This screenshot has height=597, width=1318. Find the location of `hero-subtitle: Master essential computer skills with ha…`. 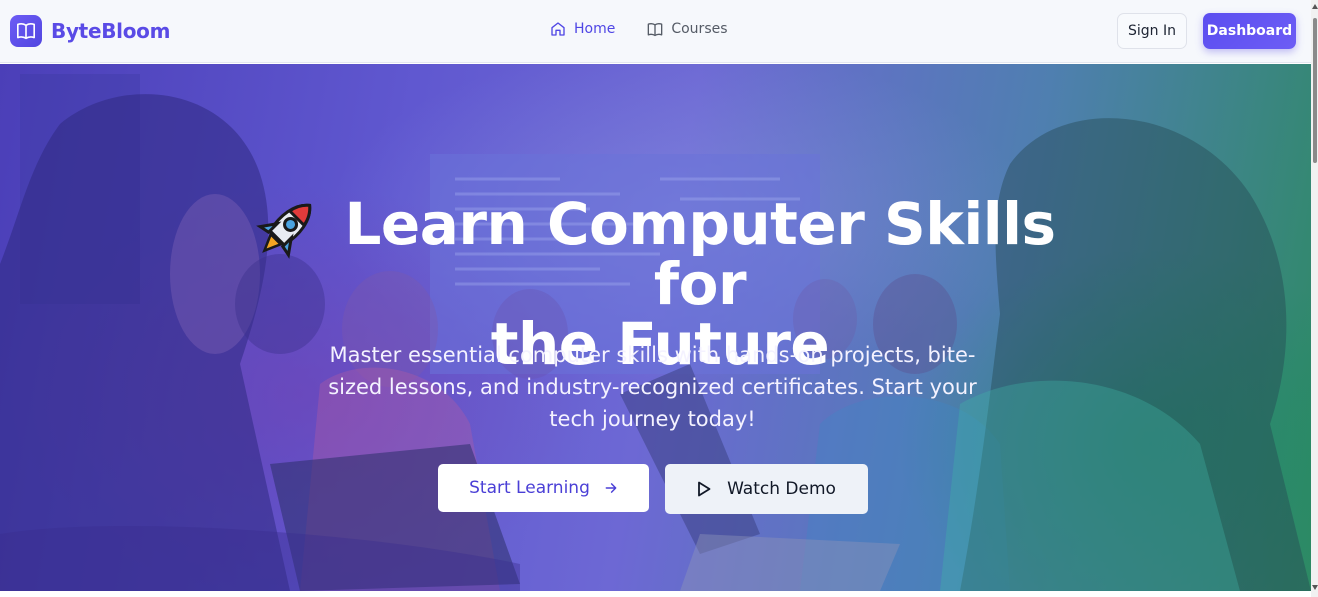

hero-subtitle: Master essential computer skills with ha… is located at coordinates (652, 387).